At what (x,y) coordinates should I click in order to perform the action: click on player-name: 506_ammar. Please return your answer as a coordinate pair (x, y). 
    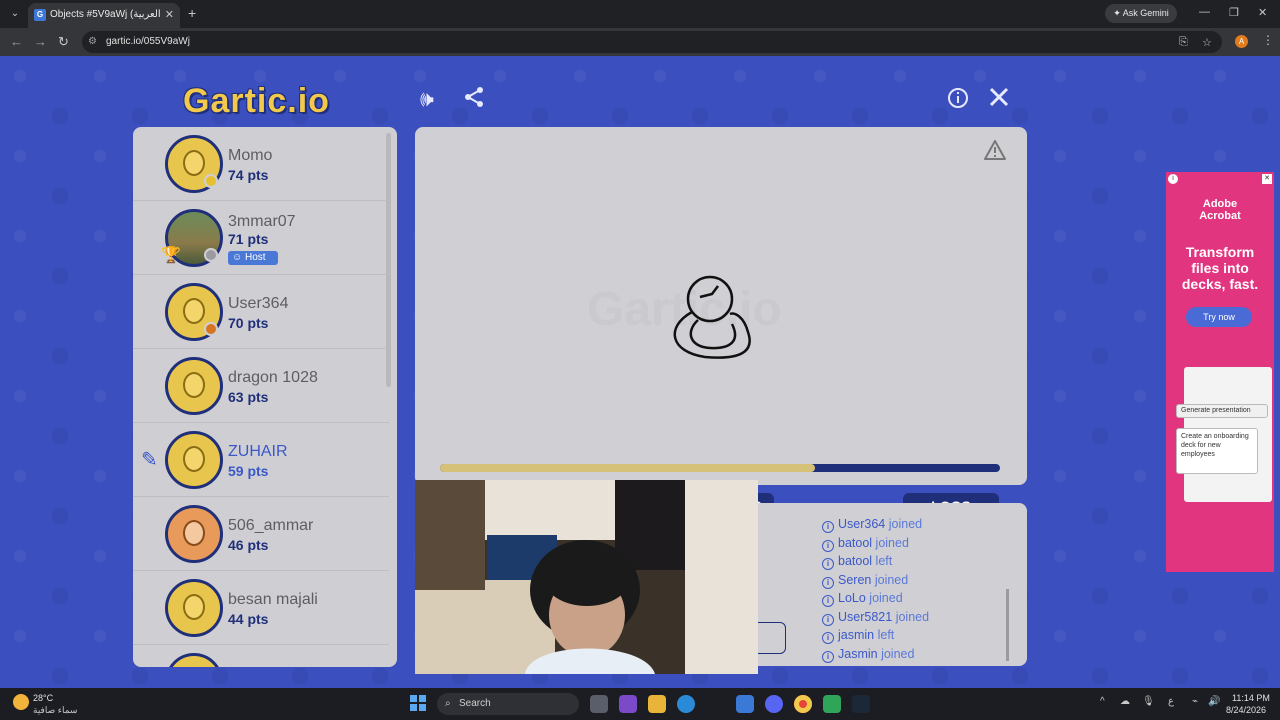
    Looking at the image, I should click on (271, 525).